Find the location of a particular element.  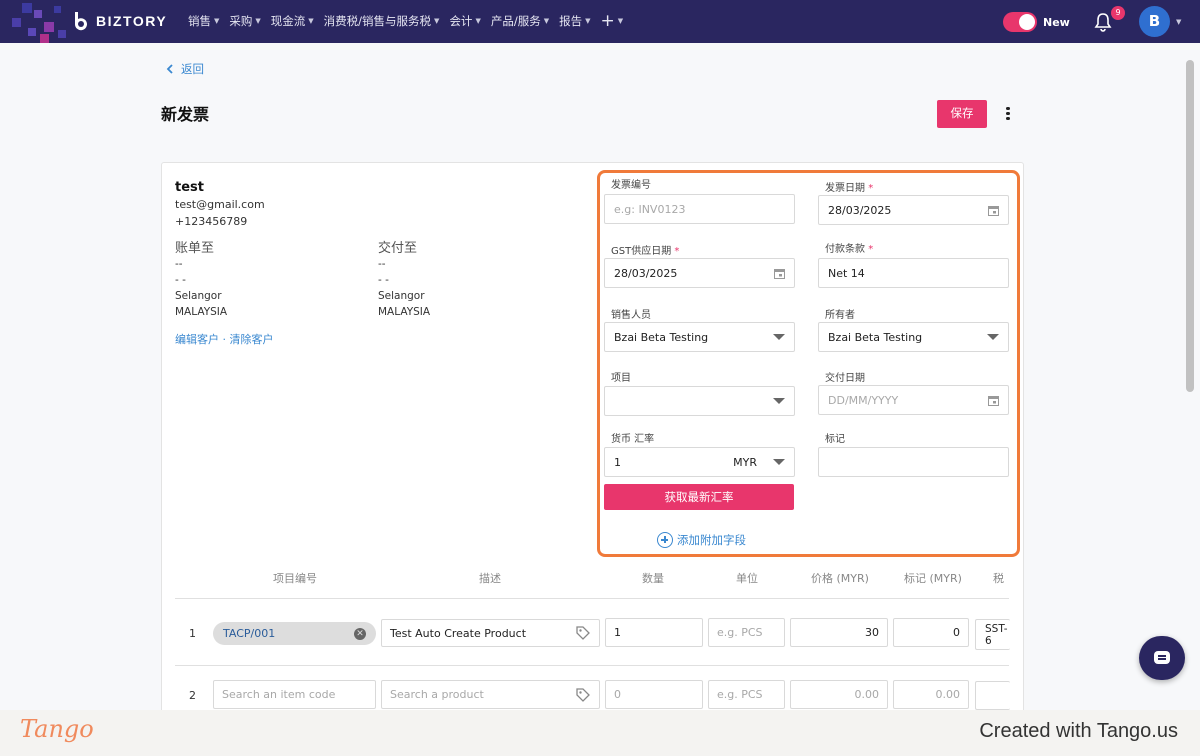

price-placeholder: 0.00 is located at coordinates (867, 694).